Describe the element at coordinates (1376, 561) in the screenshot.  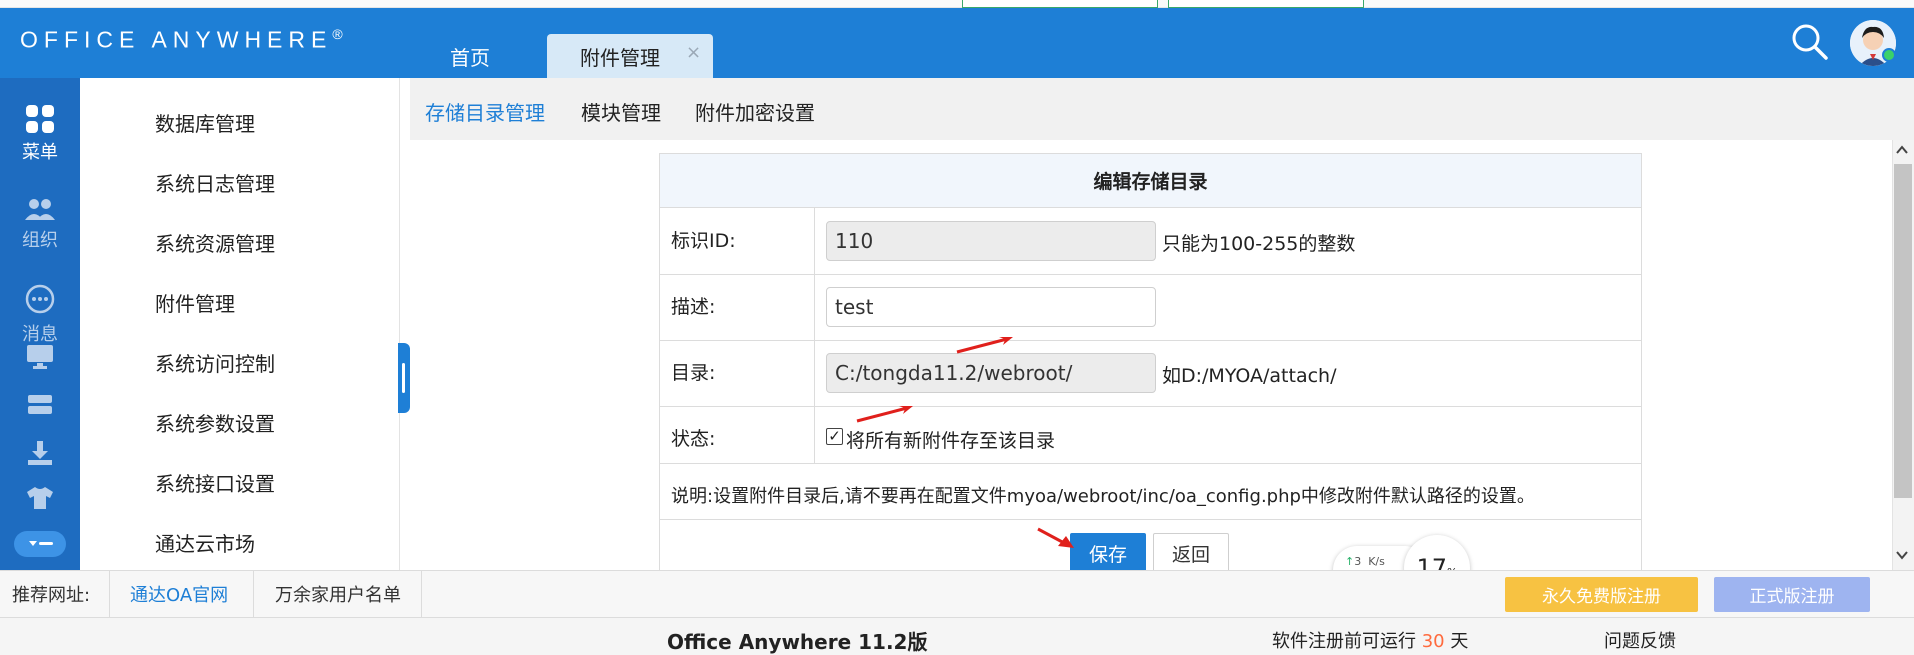
I see `speed-unit: K/s` at that location.